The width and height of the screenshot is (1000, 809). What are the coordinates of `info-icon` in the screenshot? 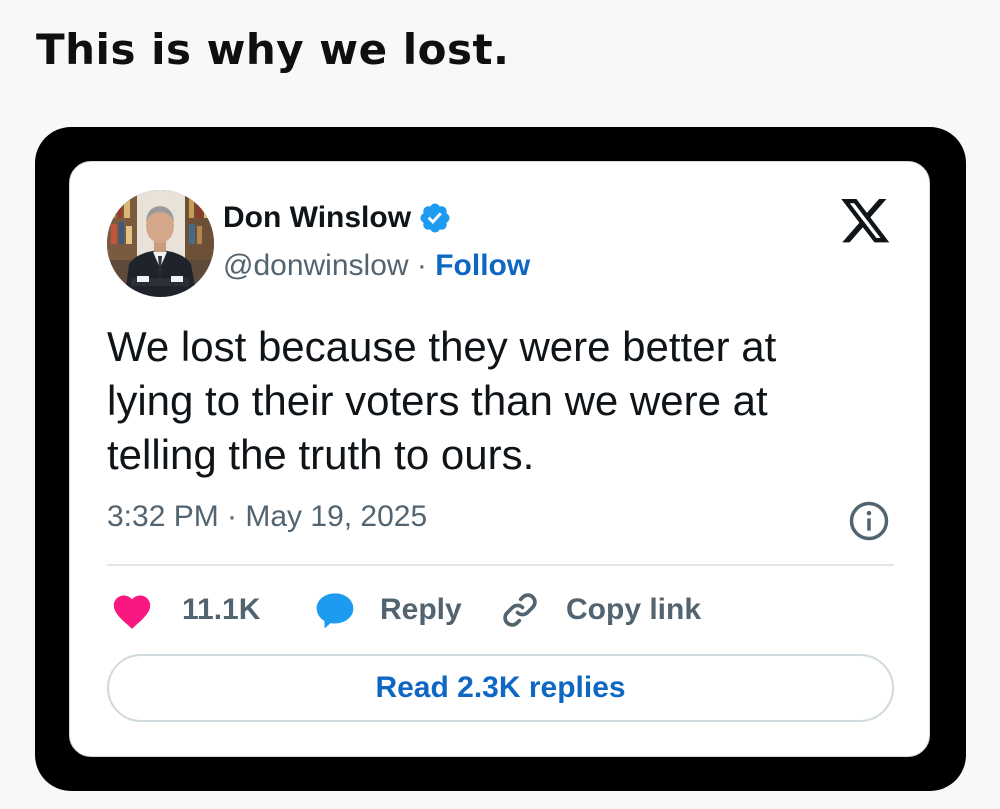 It's located at (869, 521).